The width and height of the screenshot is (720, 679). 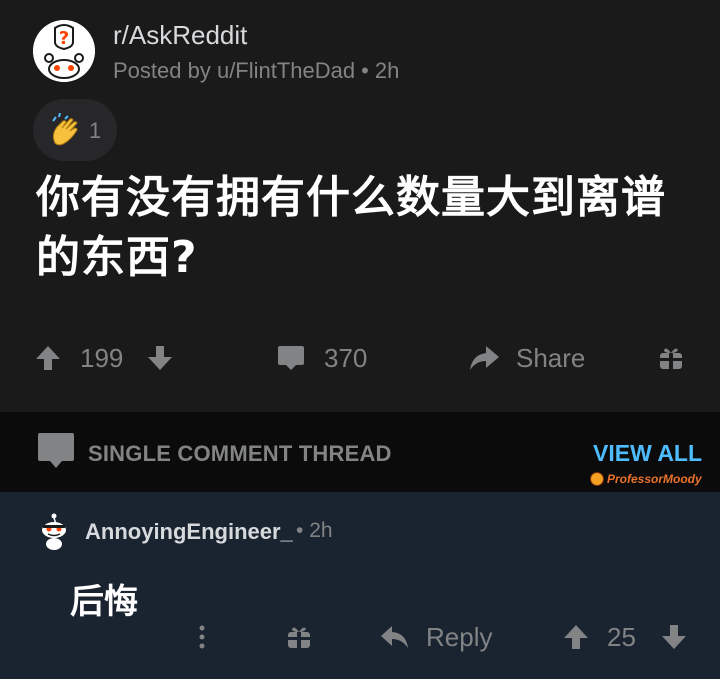 I want to click on comment-count: 370, so click(x=346, y=357).